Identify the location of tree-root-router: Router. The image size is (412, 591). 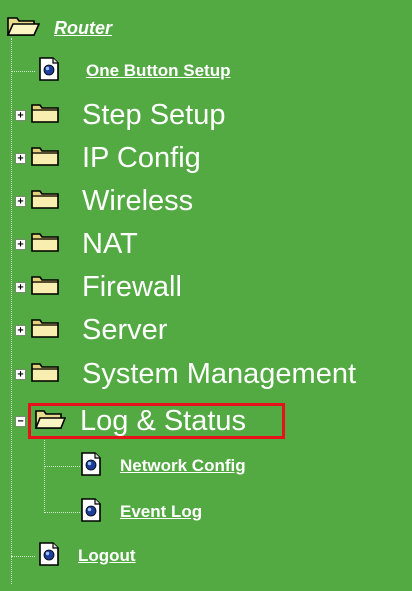
(59, 28).